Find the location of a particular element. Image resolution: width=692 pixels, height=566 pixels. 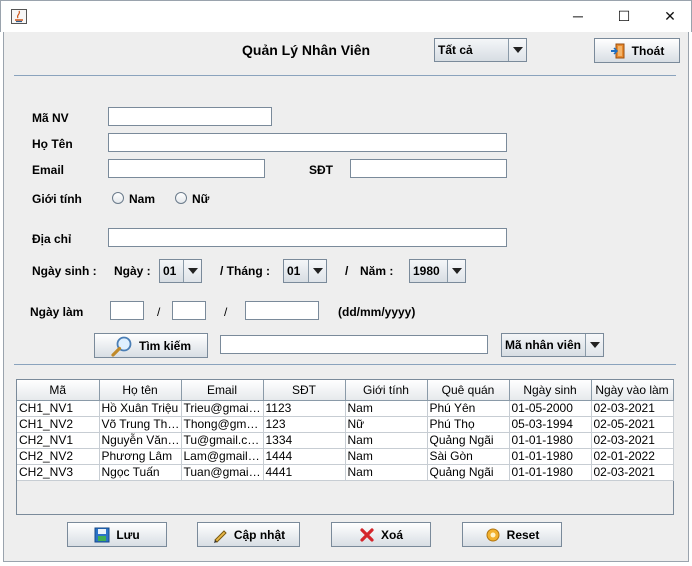

reset-button: Reset is located at coordinates (512, 534).